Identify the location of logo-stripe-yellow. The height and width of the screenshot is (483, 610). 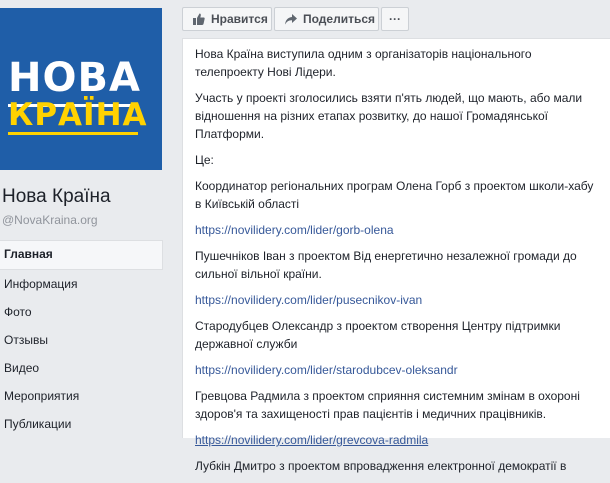
(73, 133).